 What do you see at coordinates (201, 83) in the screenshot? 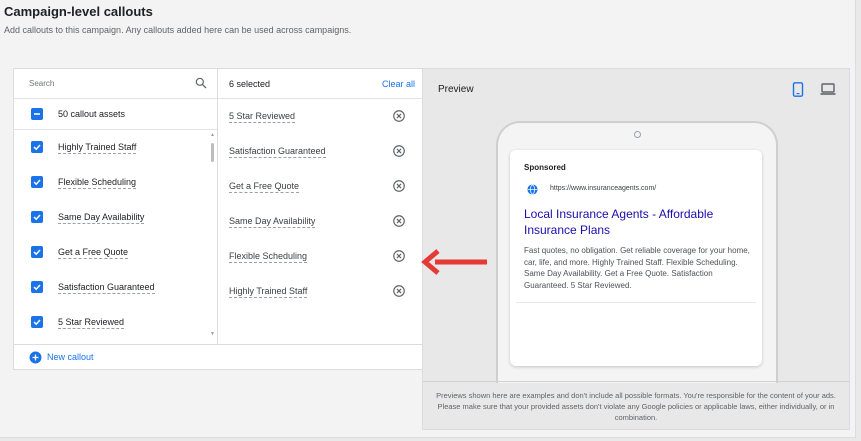
I see `search-icon` at bounding box center [201, 83].